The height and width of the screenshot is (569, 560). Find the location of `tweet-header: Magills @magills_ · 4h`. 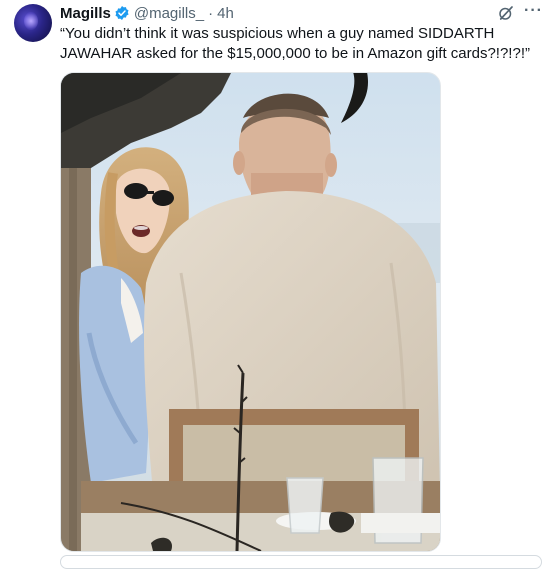

tweet-header: Magills @magills_ · 4h is located at coordinates (147, 13).